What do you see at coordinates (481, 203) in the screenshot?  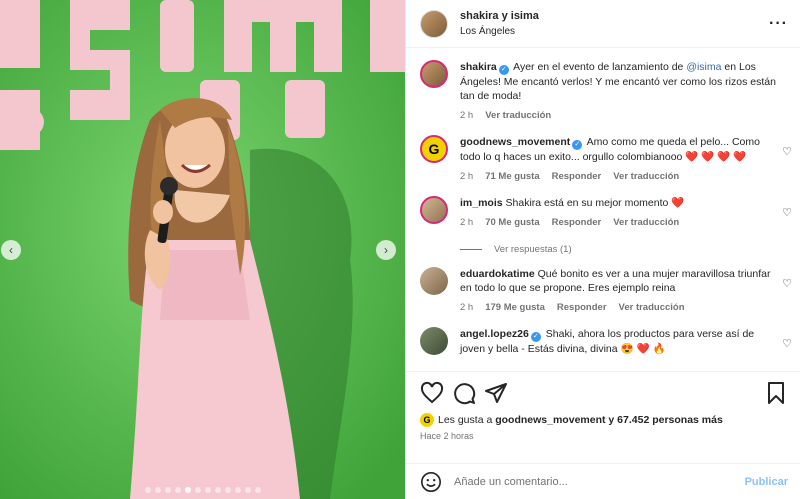 I see `comment-username: im_mois` at bounding box center [481, 203].